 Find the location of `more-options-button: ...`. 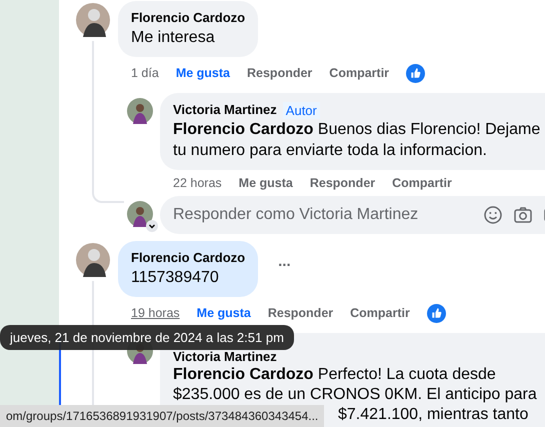

more-options-button: ... is located at coordinates (284, 261).